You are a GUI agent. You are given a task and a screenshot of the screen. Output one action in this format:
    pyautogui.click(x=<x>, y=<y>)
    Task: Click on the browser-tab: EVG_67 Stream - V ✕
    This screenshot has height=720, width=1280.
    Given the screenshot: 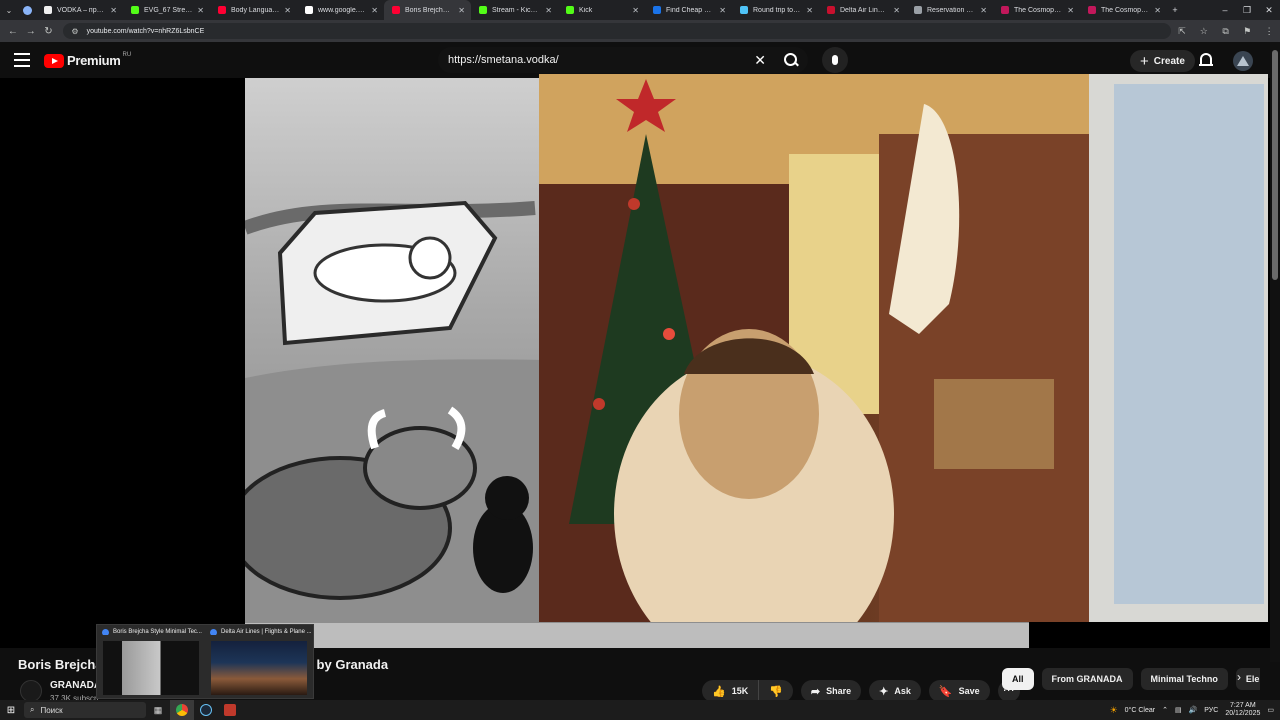 What is the action you would take?
    pyautogui.click(x=166, y=10)
    